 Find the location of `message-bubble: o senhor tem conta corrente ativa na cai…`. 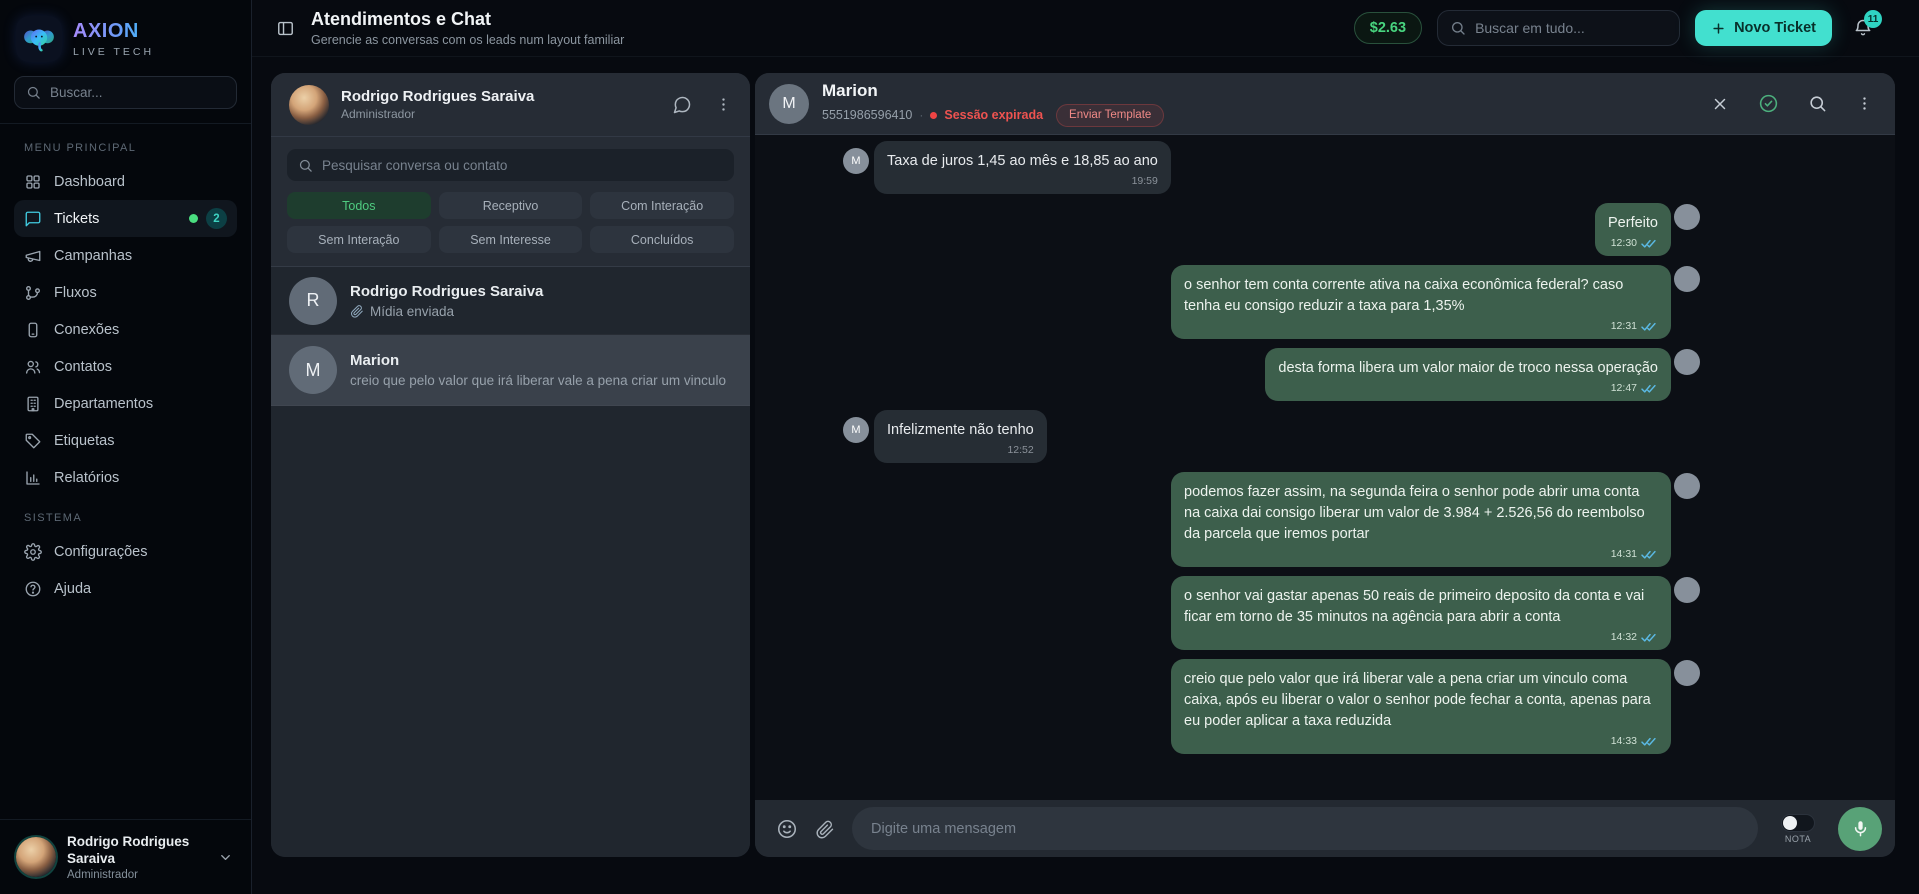

message-bubble: o senhor tem conta corrente ativa na cai… is located at coordinates (1421, 302).